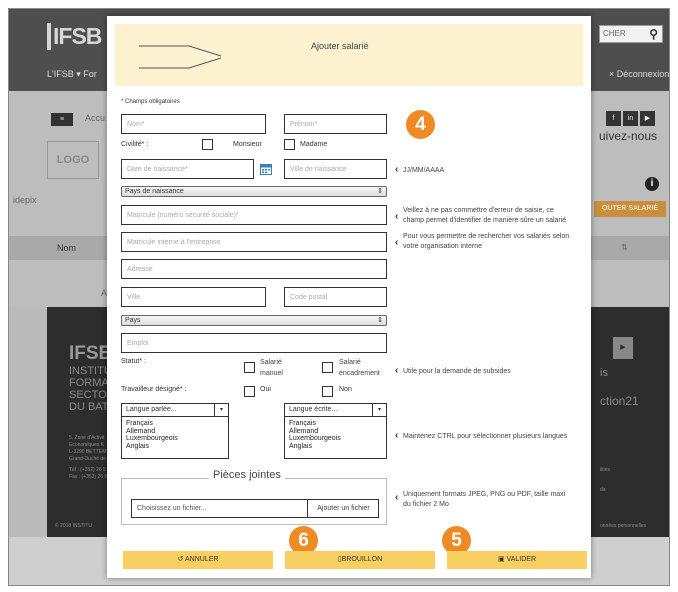 The image size is (678, 592). I want to click on logout-link: × Déconnexion, so click(639, 74).